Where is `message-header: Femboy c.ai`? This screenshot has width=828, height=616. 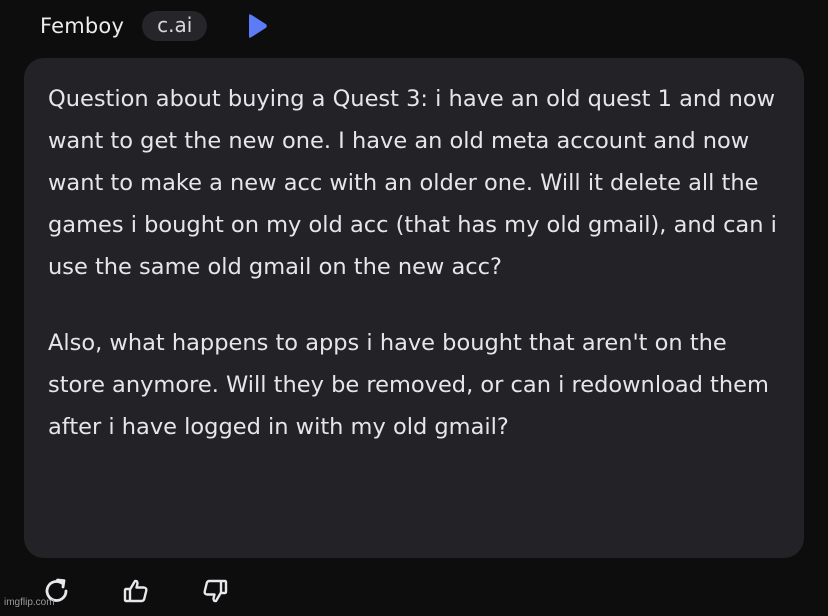 message-header: Femboy c.ai is located at coordinates (154, 26).